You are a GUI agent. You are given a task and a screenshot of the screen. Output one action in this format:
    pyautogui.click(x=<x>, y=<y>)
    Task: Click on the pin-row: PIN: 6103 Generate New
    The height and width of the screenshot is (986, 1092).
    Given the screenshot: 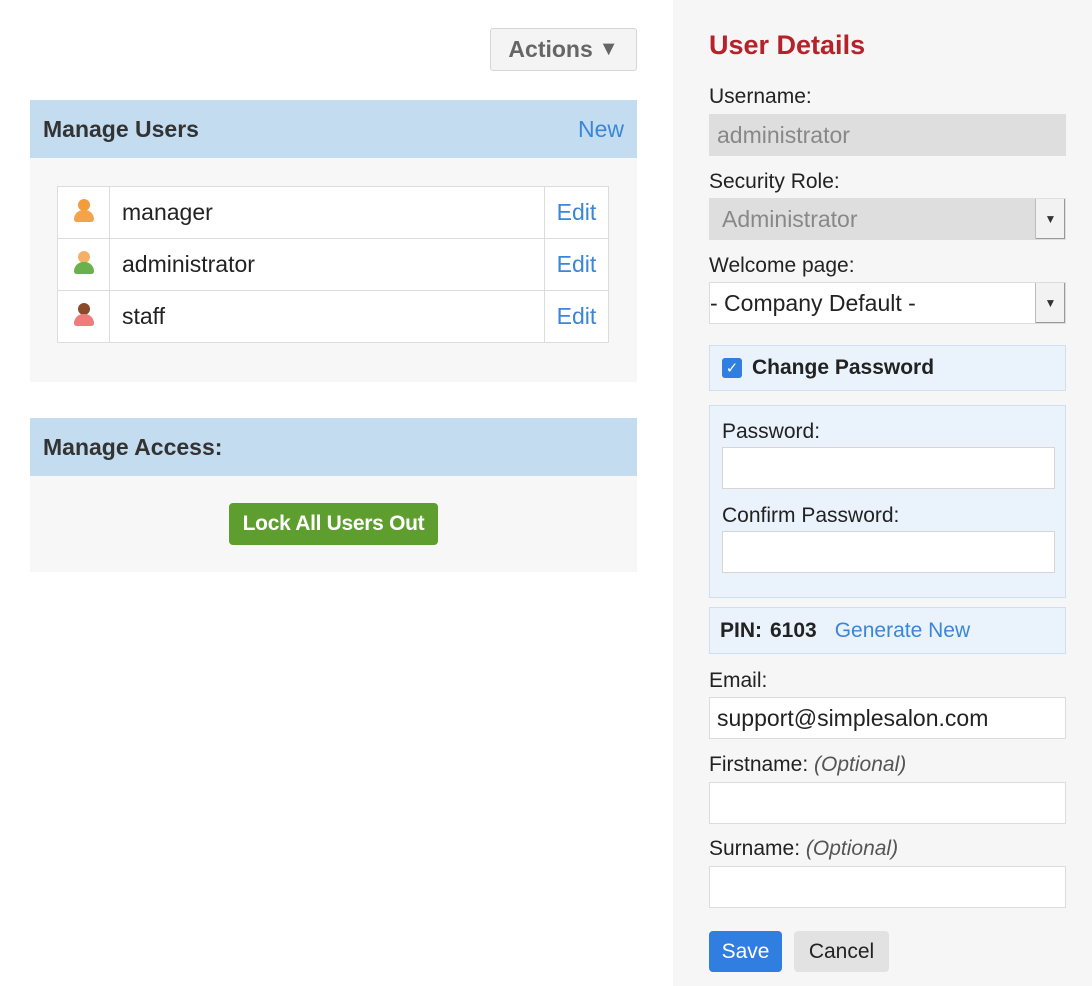 What is the action you would take?
    pyautogui.click(x=887, y=630)
    